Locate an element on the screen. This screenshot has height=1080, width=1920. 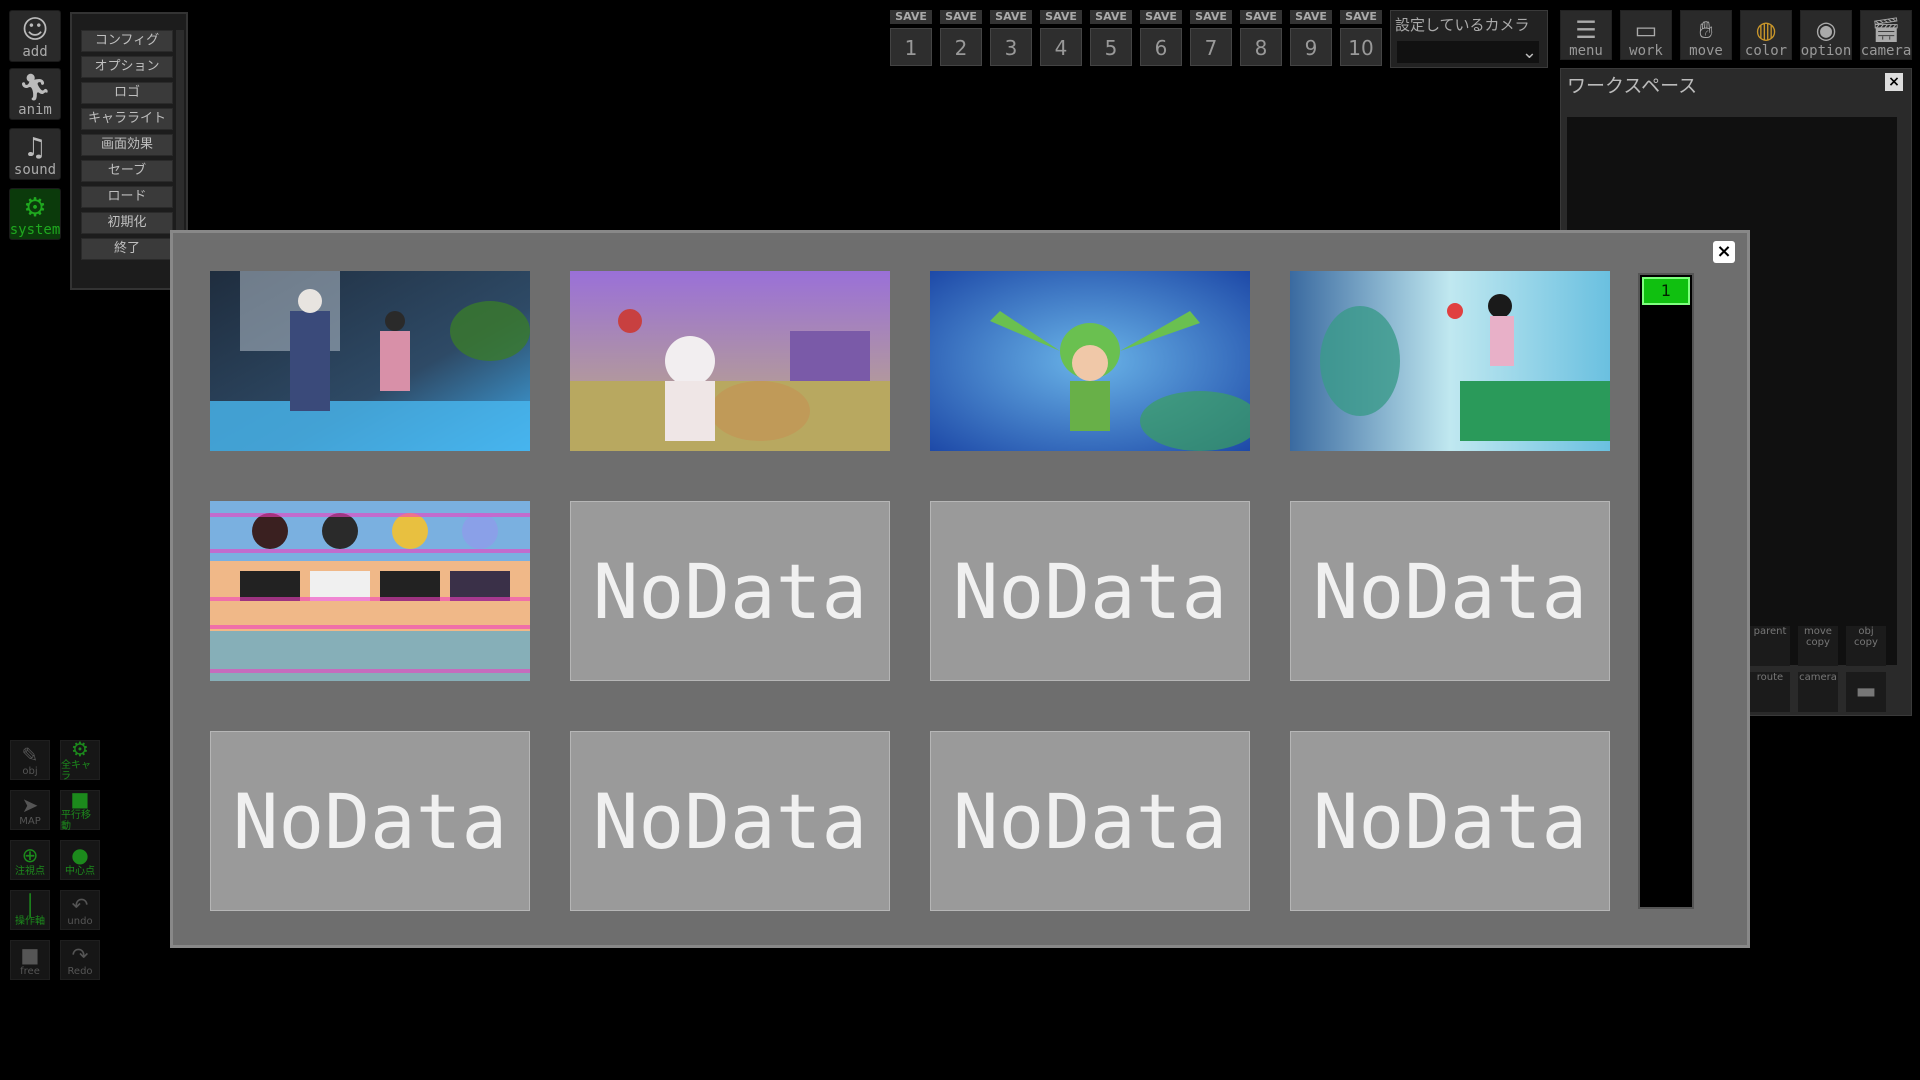
menu-tool-button: ☰ menu is located at coordinates (1586, 35).